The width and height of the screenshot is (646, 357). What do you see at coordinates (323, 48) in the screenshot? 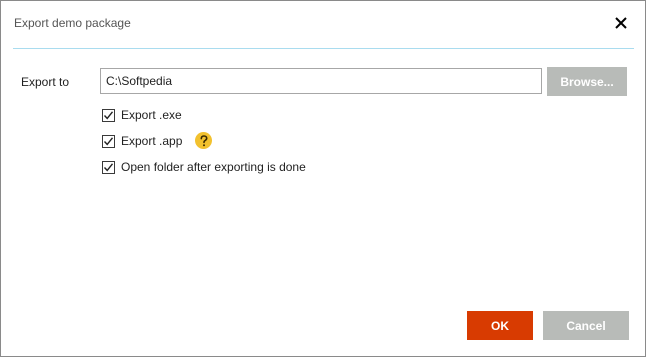
I see `title-divider` at bounding box center [323, 48].